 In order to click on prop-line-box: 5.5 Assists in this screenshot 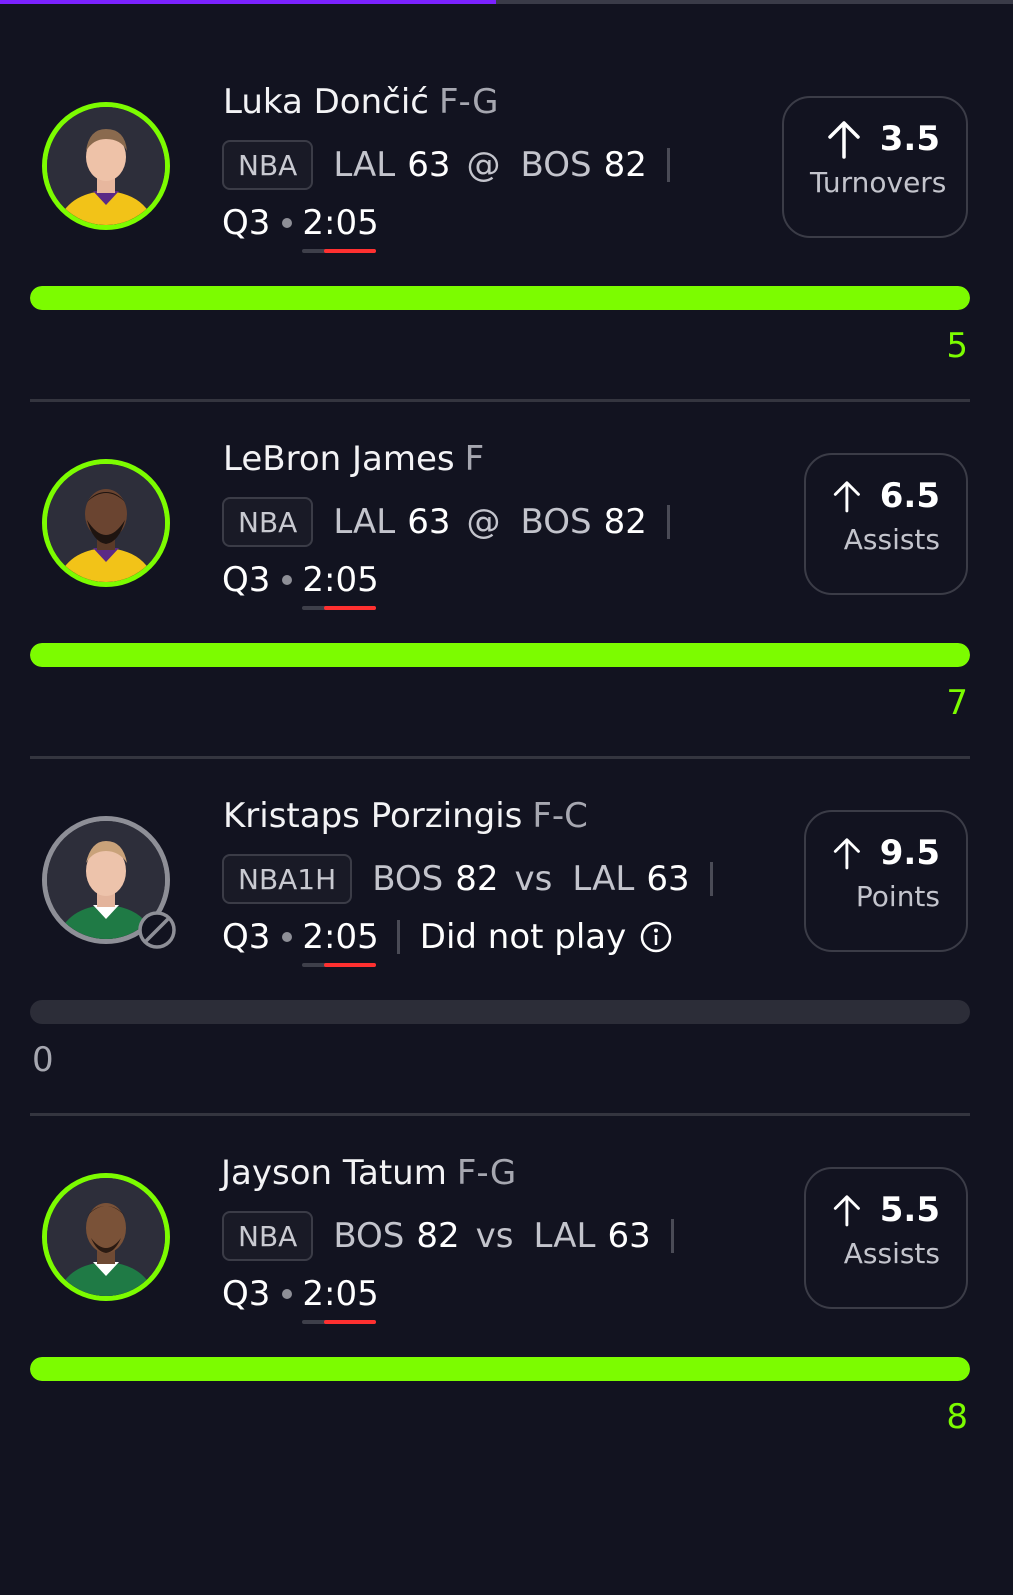, I will do `click(886, 1238)`.